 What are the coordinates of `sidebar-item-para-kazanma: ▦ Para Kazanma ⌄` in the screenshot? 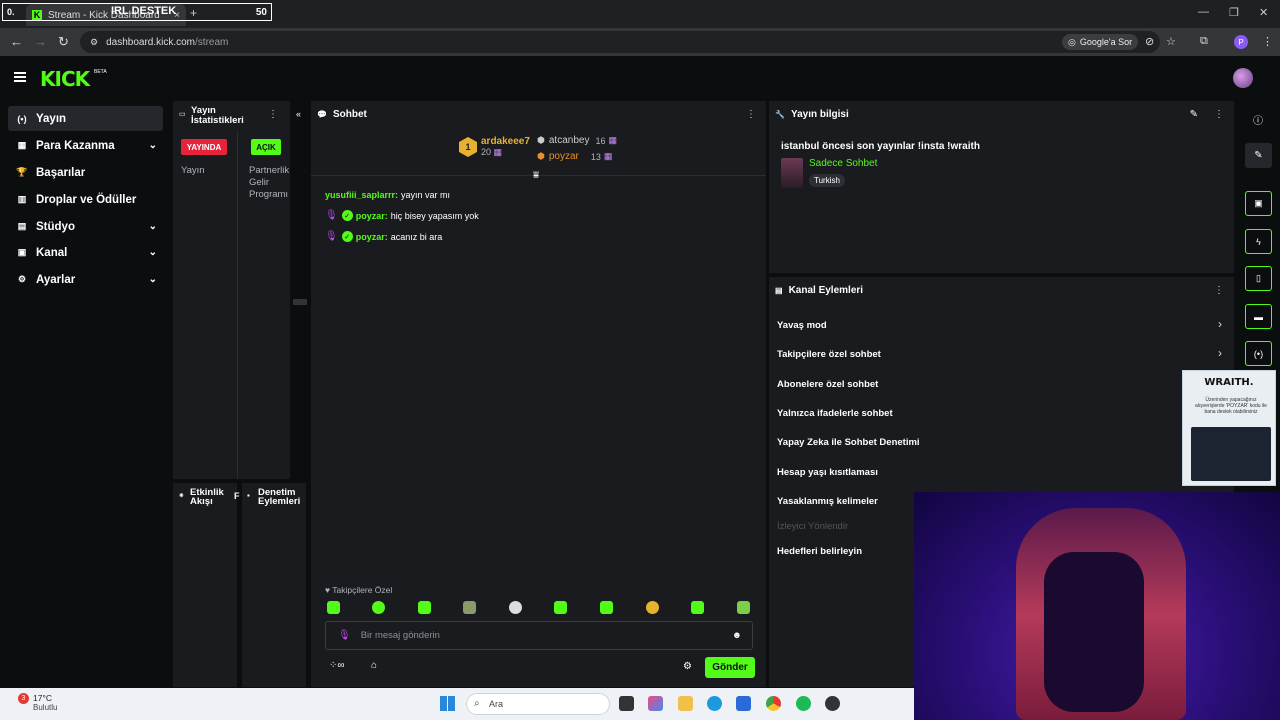 It's located at (85, 145).